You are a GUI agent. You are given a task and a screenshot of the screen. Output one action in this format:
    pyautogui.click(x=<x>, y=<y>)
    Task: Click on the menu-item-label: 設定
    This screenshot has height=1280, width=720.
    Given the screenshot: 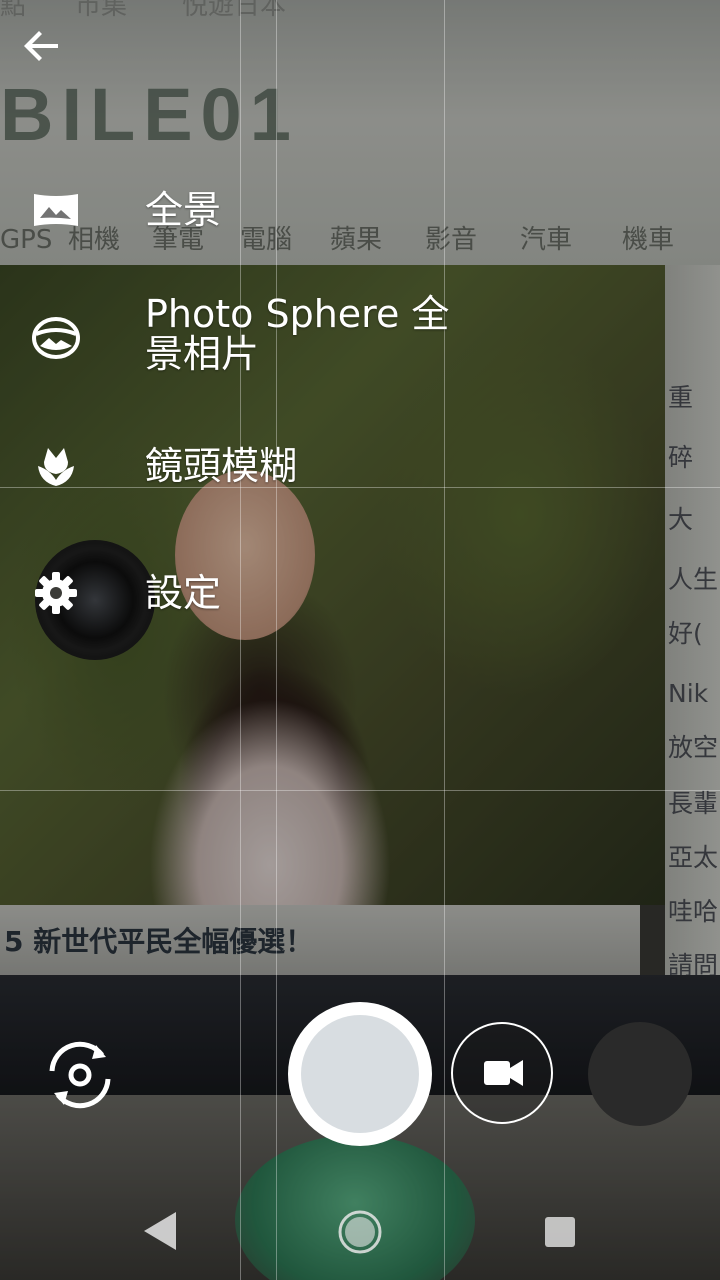 What is the action you would take?
    pyautogui.click(x=183, y=593)
    